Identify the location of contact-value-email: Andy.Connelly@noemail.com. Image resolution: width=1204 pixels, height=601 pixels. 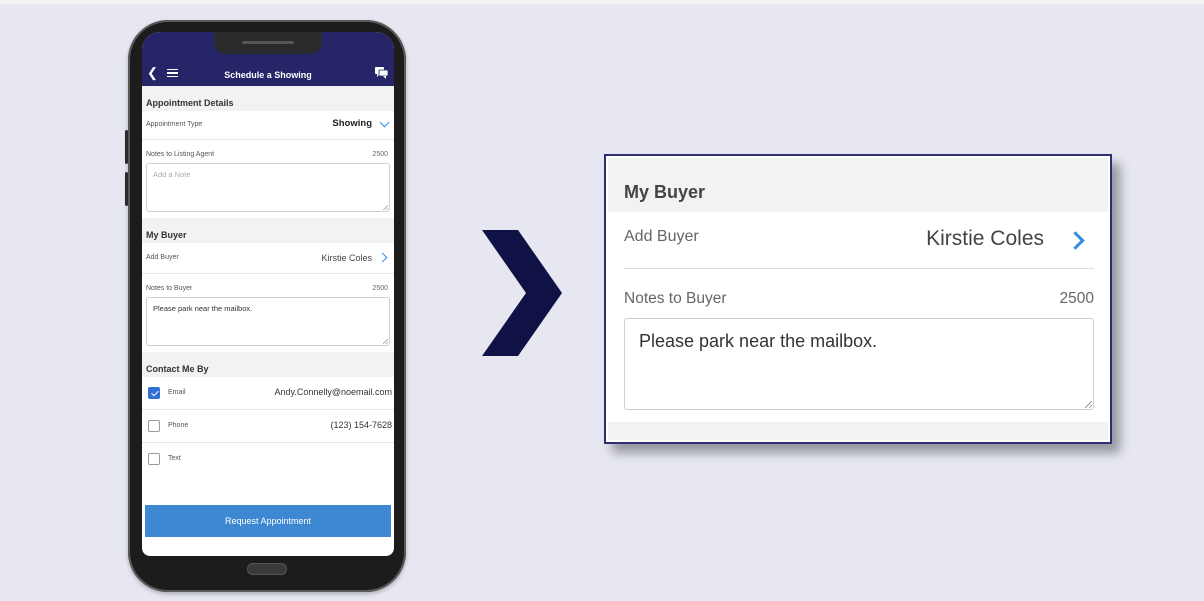
(333, 392).